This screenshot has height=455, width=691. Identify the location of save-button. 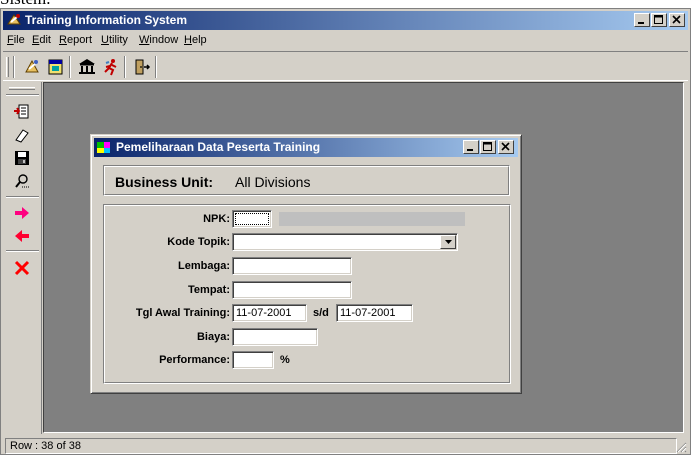
(22, 158).